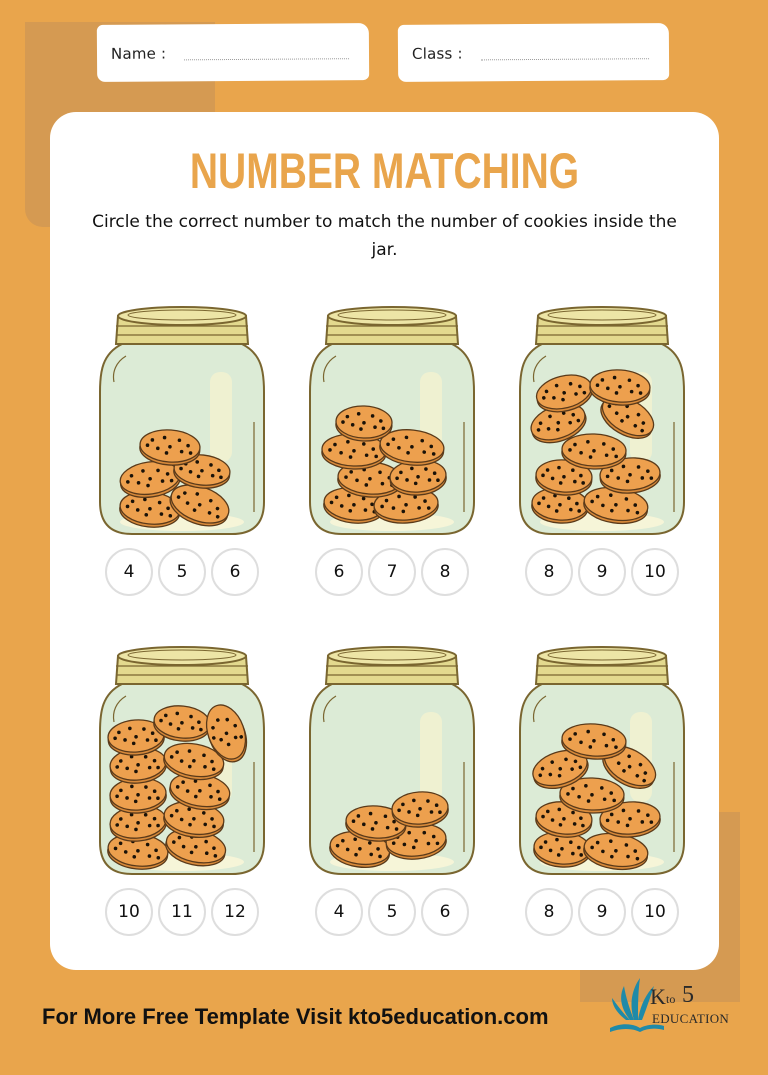 The image size is (768, 1075). Describe the element at coordinates (384, 171) in the screenshot. I see `worksheet-title: NUMBER MATCHING` at that location.